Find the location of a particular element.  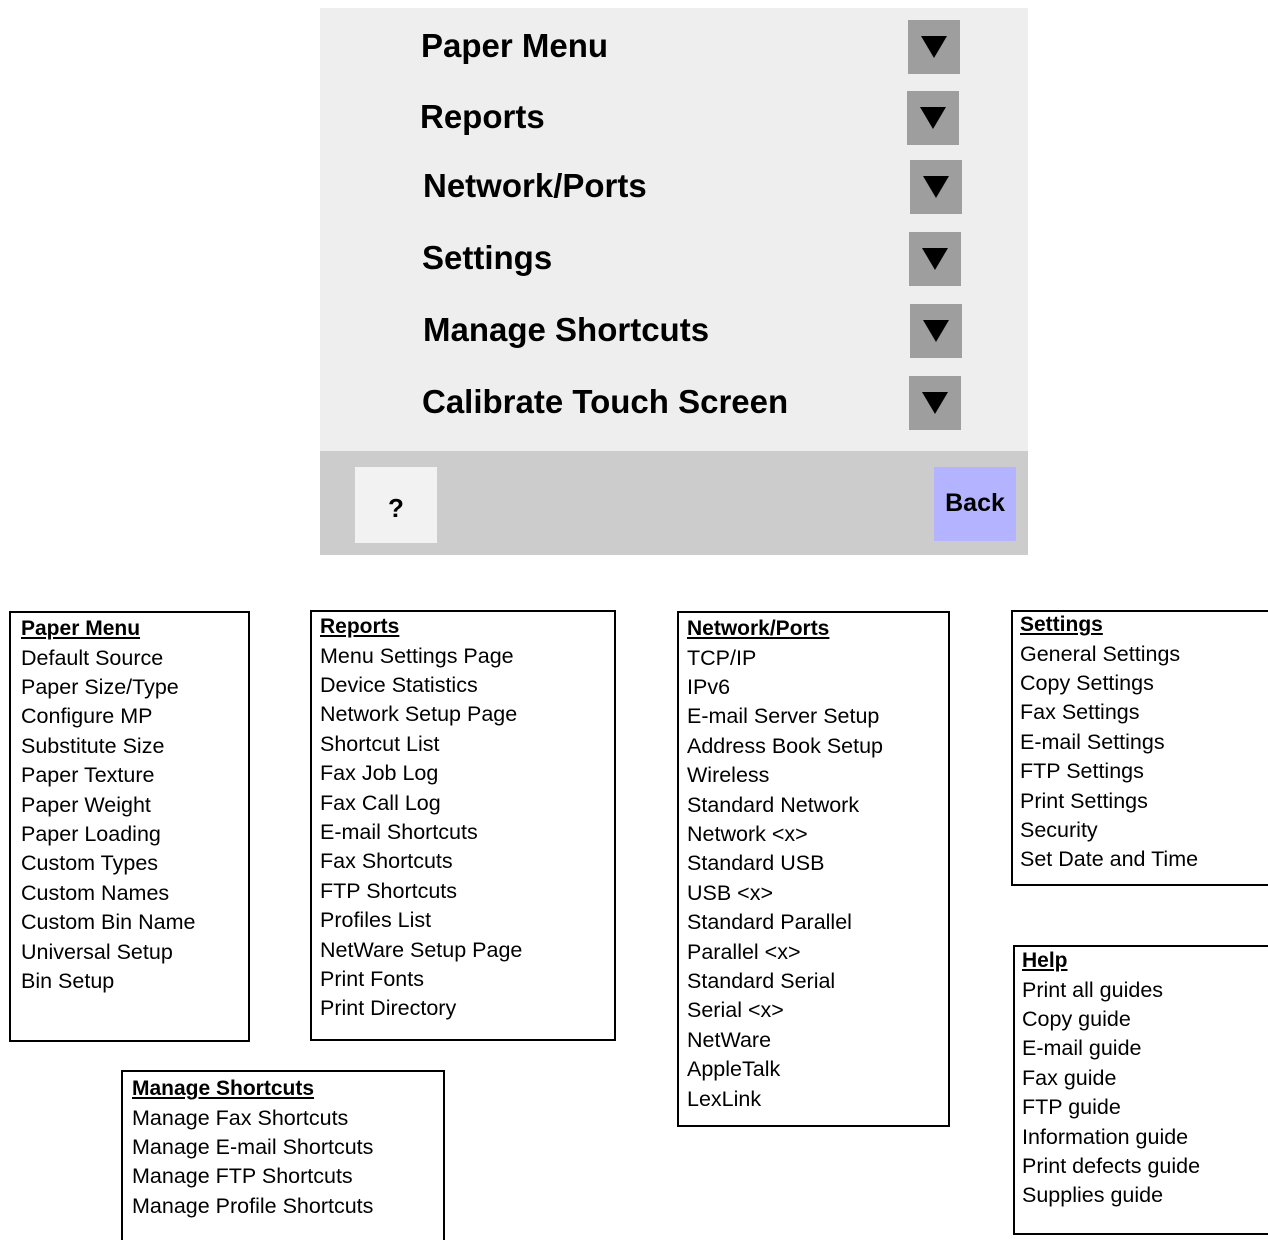

help-button: ? is located at coordinates (396, 505).